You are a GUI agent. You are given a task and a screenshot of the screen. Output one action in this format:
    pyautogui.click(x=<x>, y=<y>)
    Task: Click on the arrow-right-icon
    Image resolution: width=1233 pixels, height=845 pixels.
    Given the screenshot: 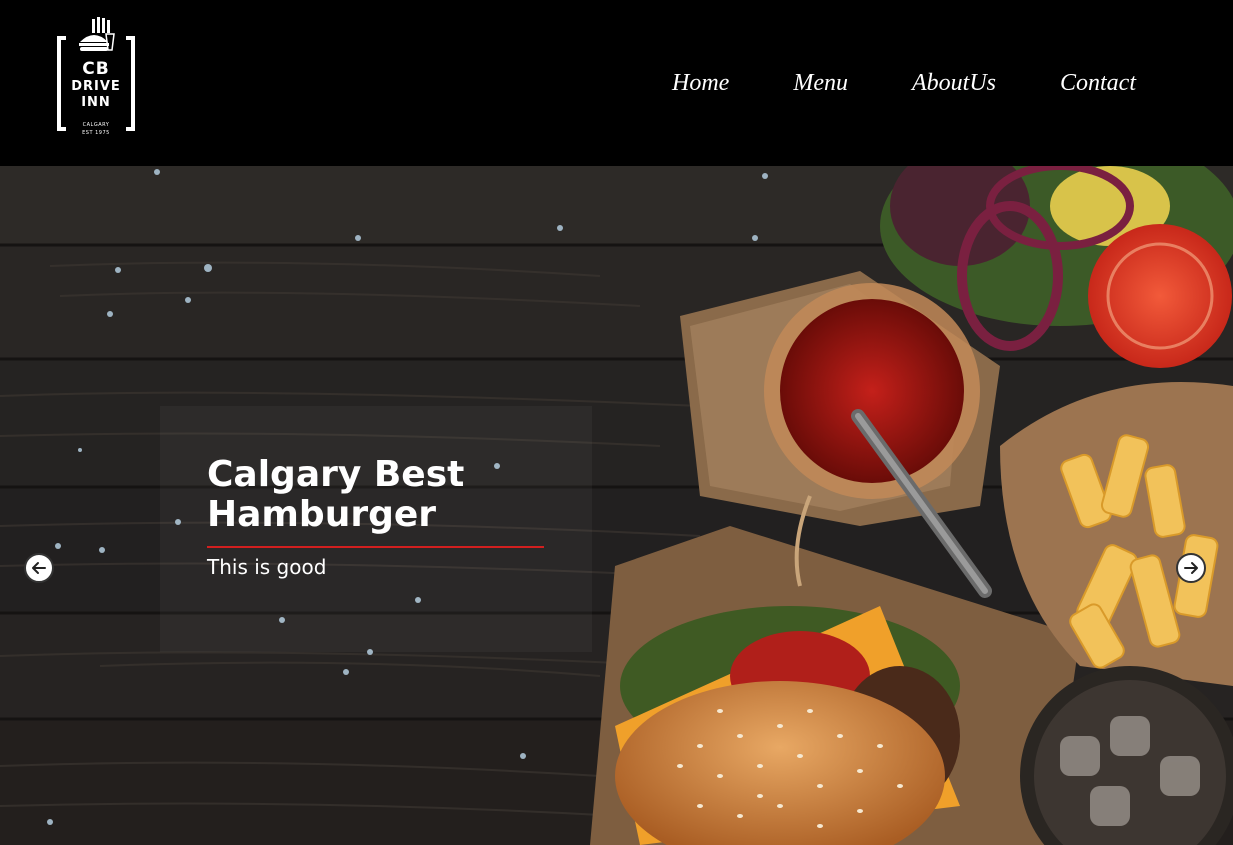 What is the action you would take?
    pyautogui.click(x=1191, y=568)
    